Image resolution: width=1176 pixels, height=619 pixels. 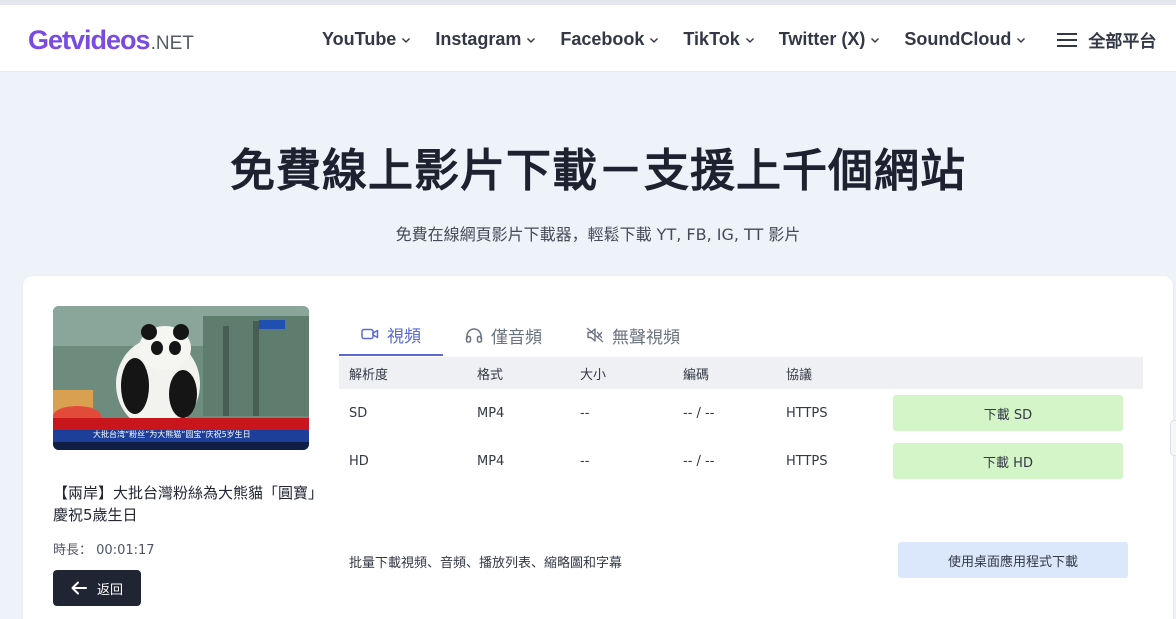 I want to click on page-title: 免費線上影片下載－支援上千個網站, so click(x=597, y=170).